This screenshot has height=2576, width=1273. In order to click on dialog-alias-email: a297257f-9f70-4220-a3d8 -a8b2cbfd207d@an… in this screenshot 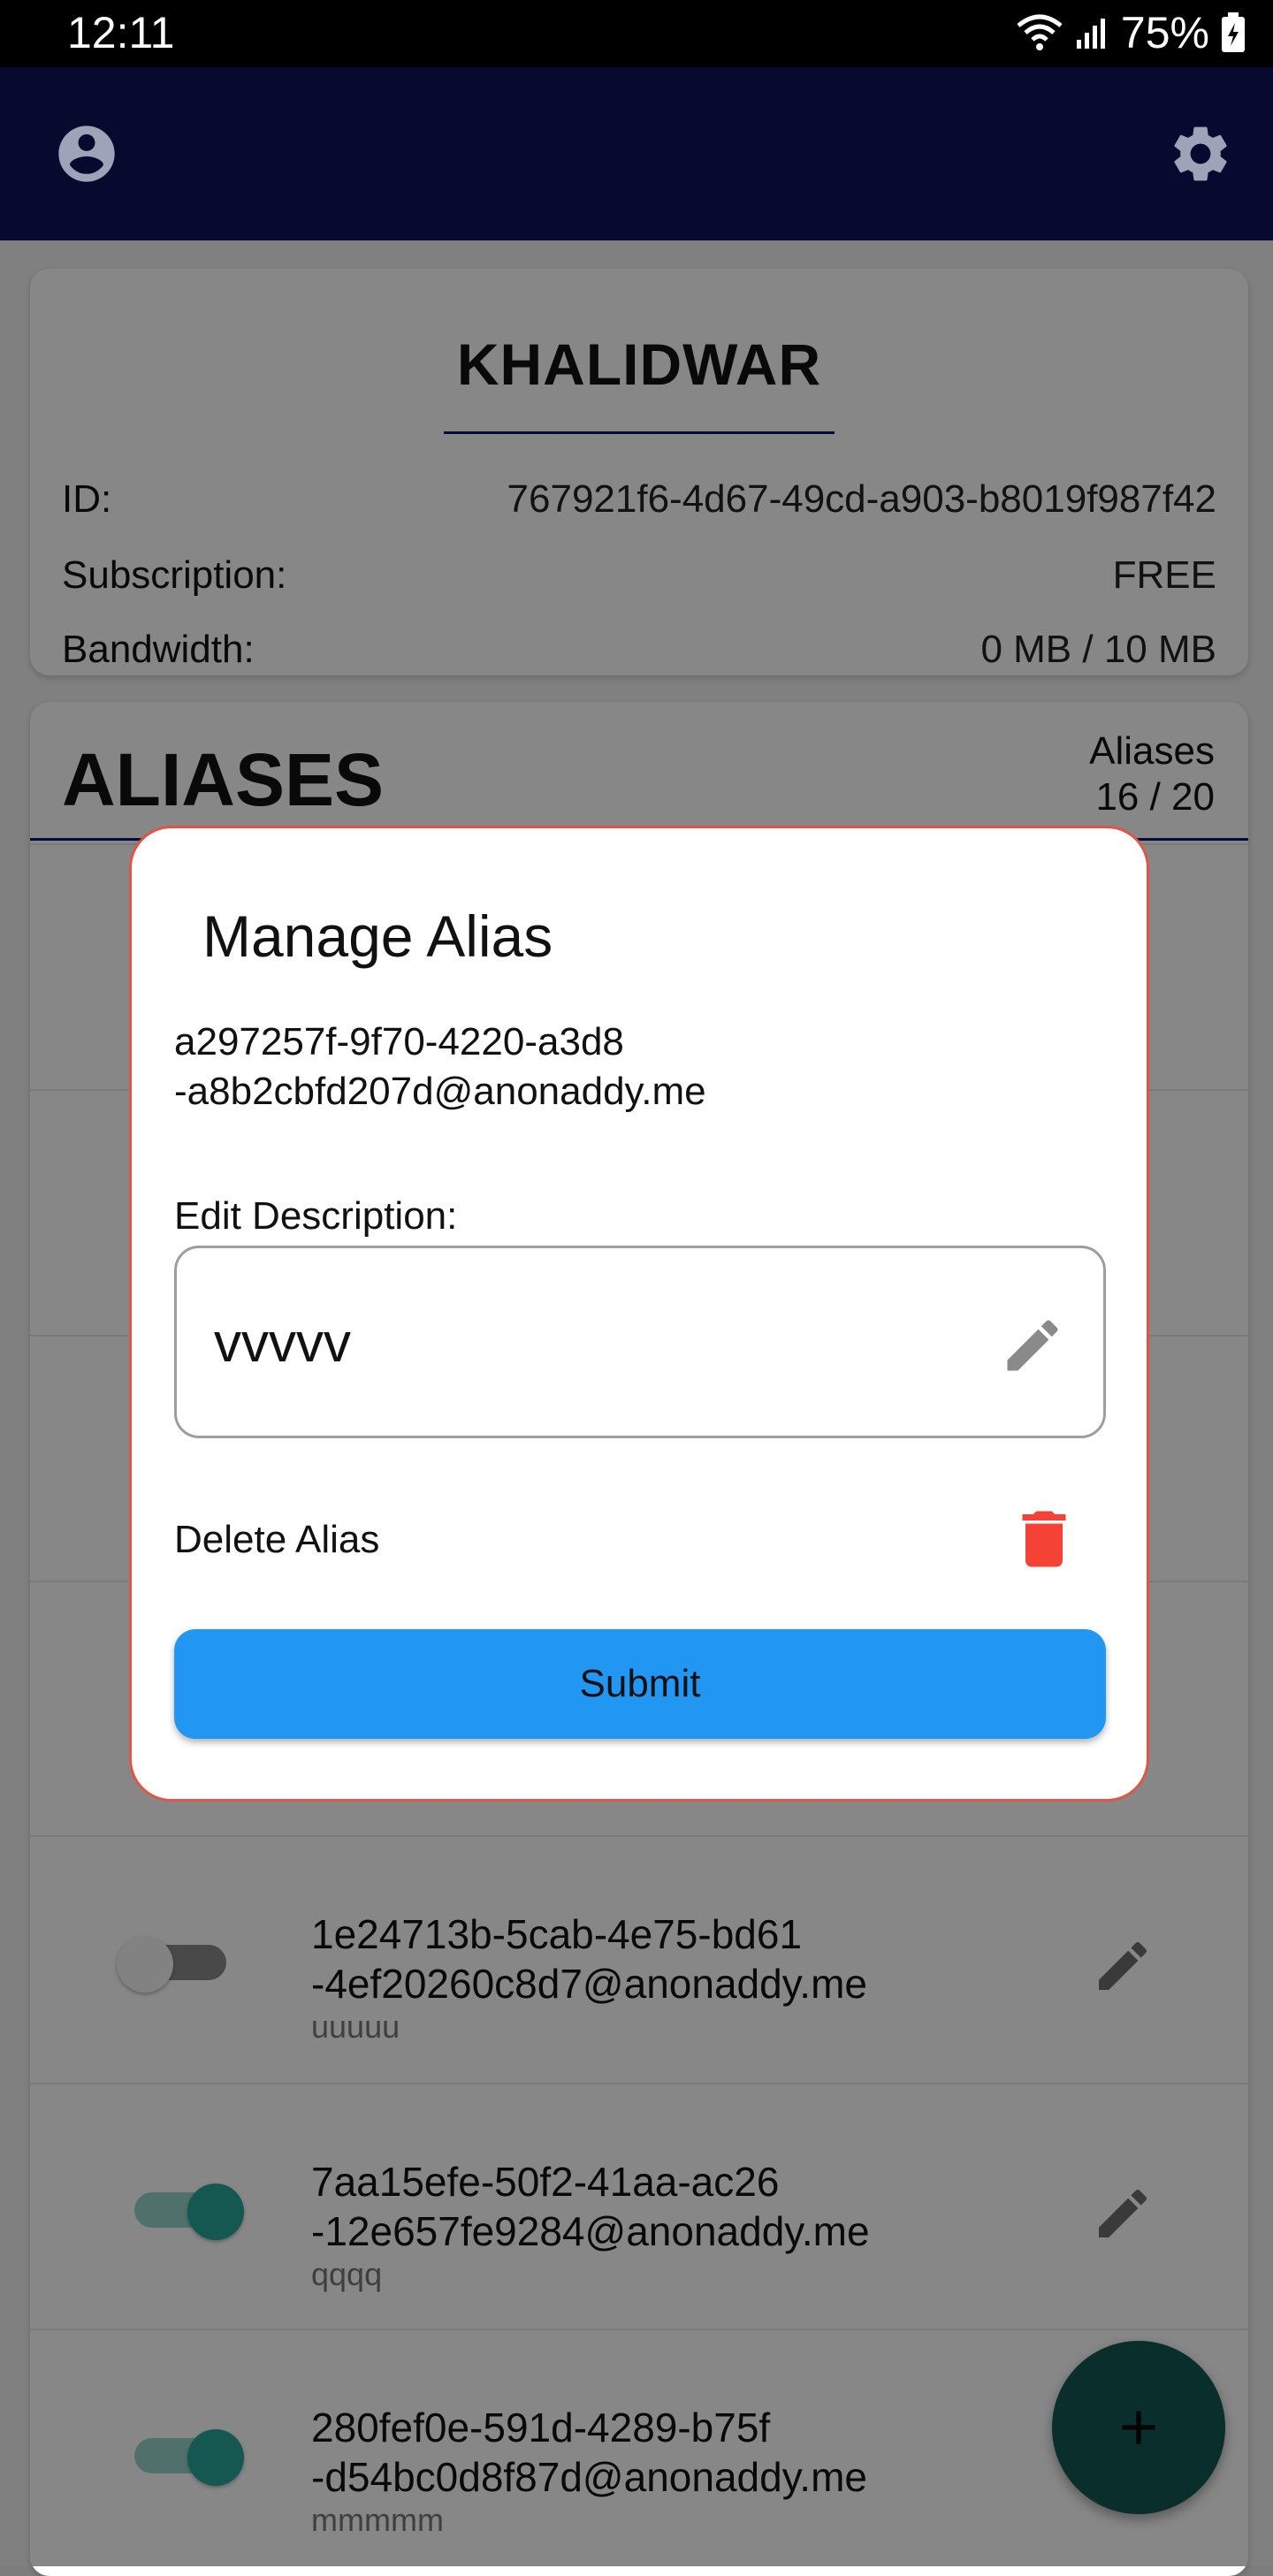, I will do `click(440, 1067)`.